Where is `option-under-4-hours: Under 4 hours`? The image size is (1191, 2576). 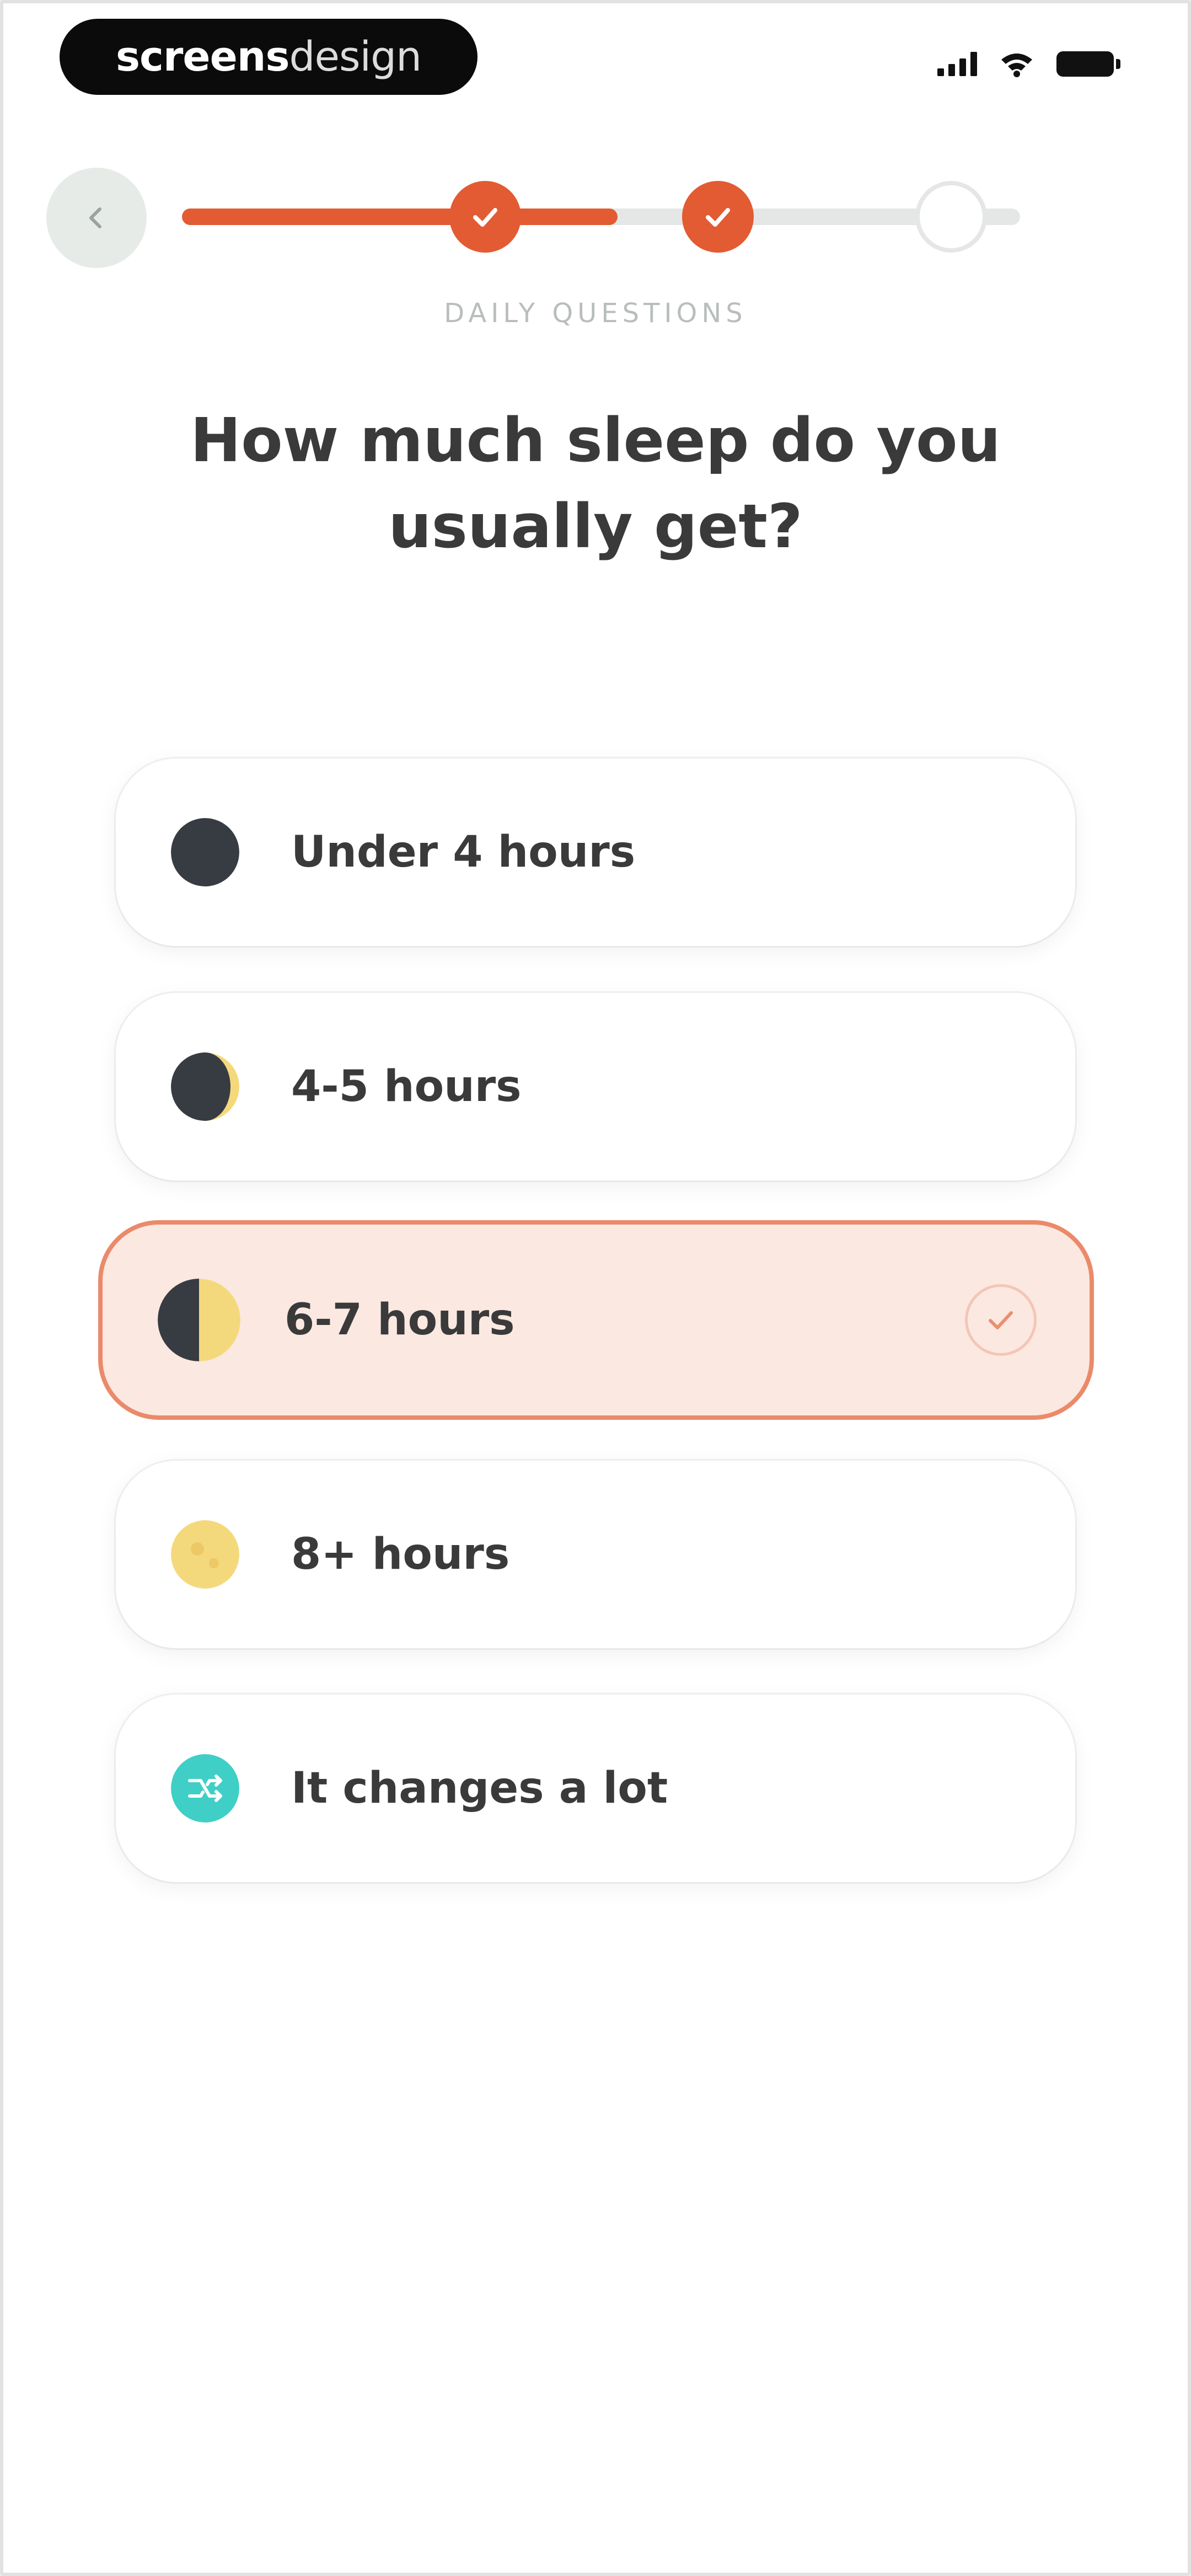 option-under-4-hours: Under 4 hours is located at coordinates (595, 852).